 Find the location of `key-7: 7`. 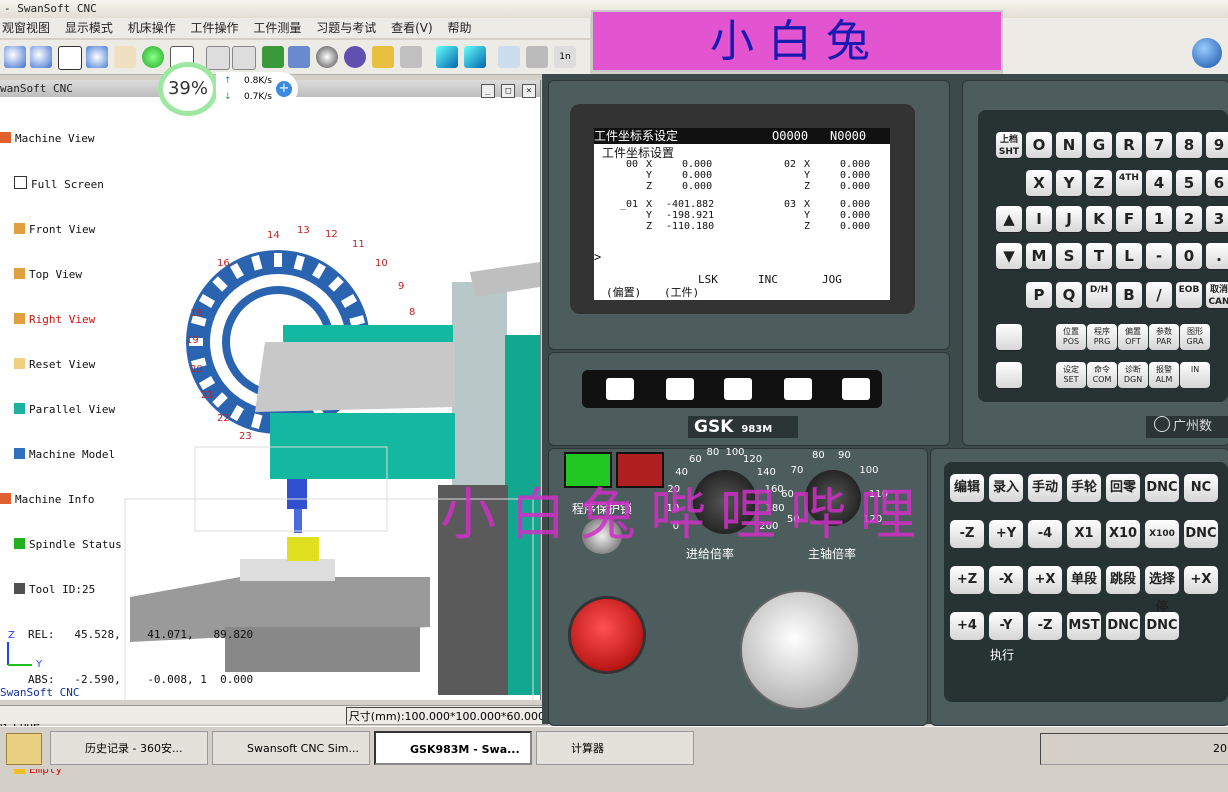

key-7: 7 is located at coordinates (1159, 145).